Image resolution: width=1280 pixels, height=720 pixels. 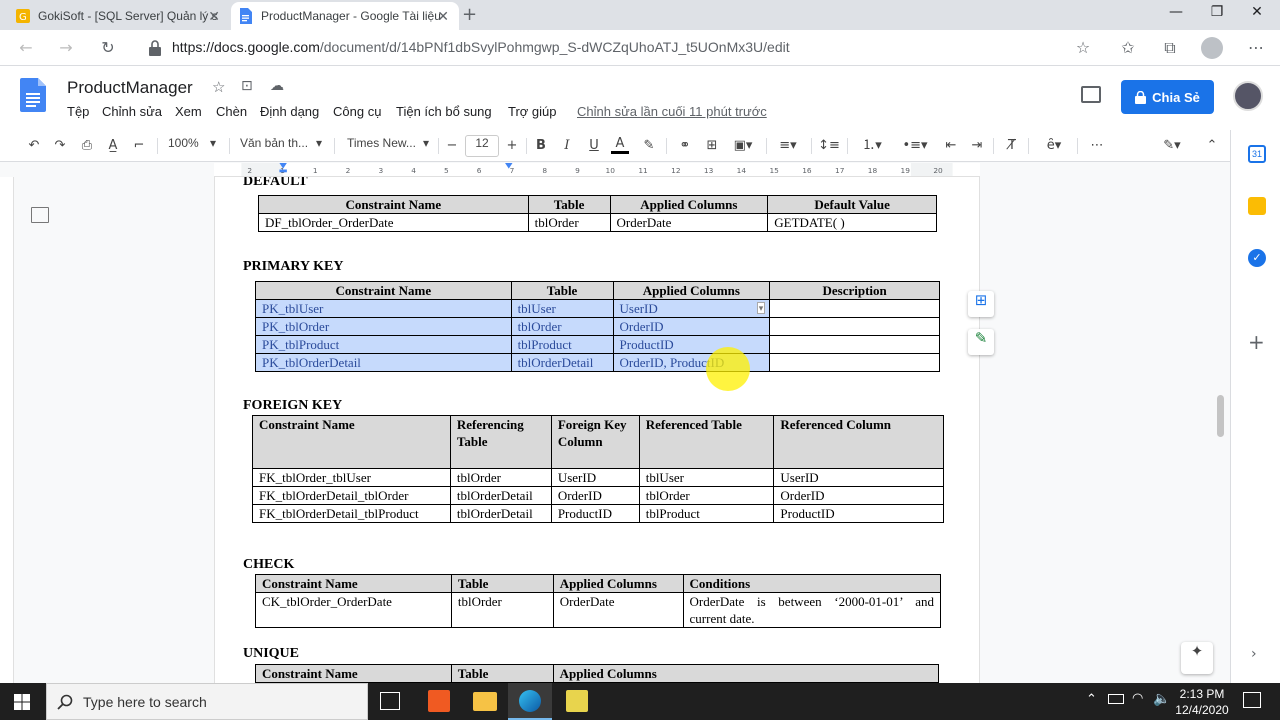 I want to click on style-select: Văn bản th... ▾, so click(x=283, y=146).